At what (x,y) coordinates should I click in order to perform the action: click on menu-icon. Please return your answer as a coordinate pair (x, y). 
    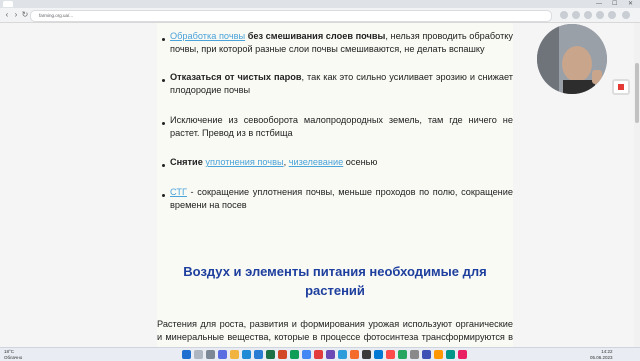
    Looking at the image, I should click on (612, 15).